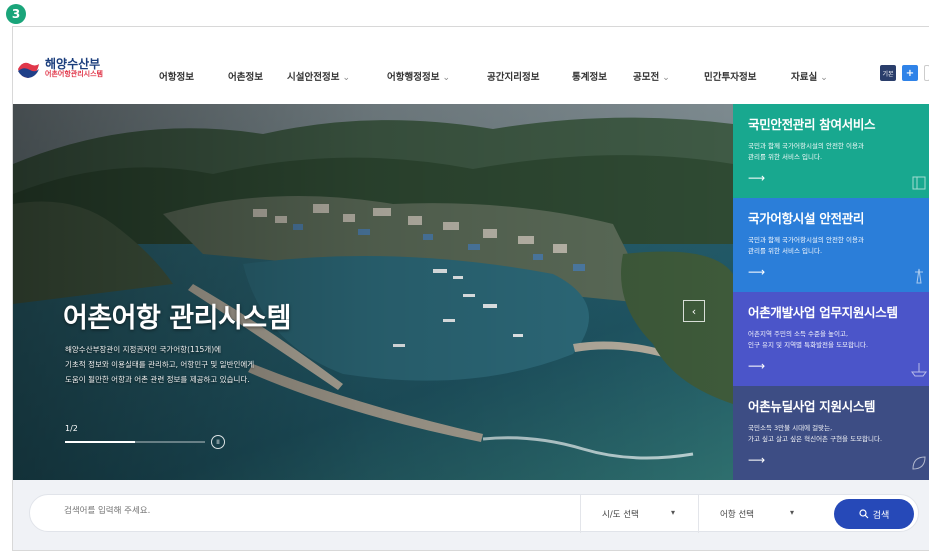 The width and height of the screenshot is (929, 551). I want to click on ministry-logo-icon, so click(28, 68).